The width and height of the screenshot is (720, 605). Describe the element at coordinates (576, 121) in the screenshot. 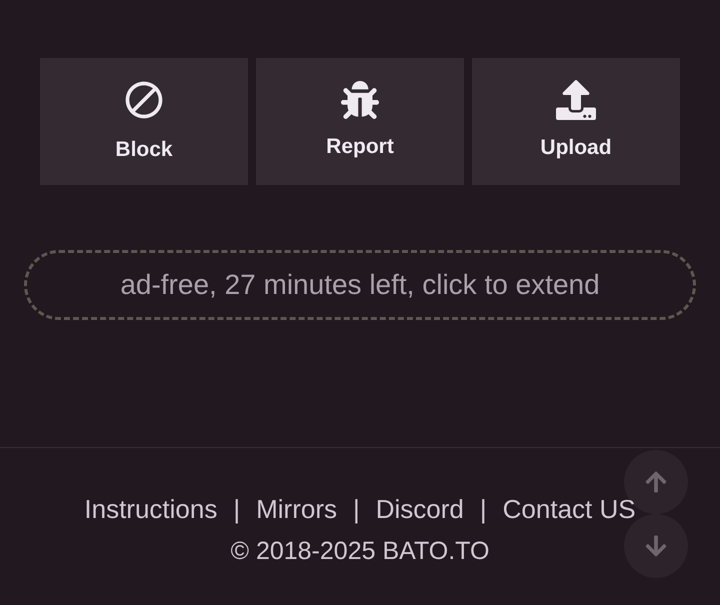

I see `action-button: Upload` at that location.